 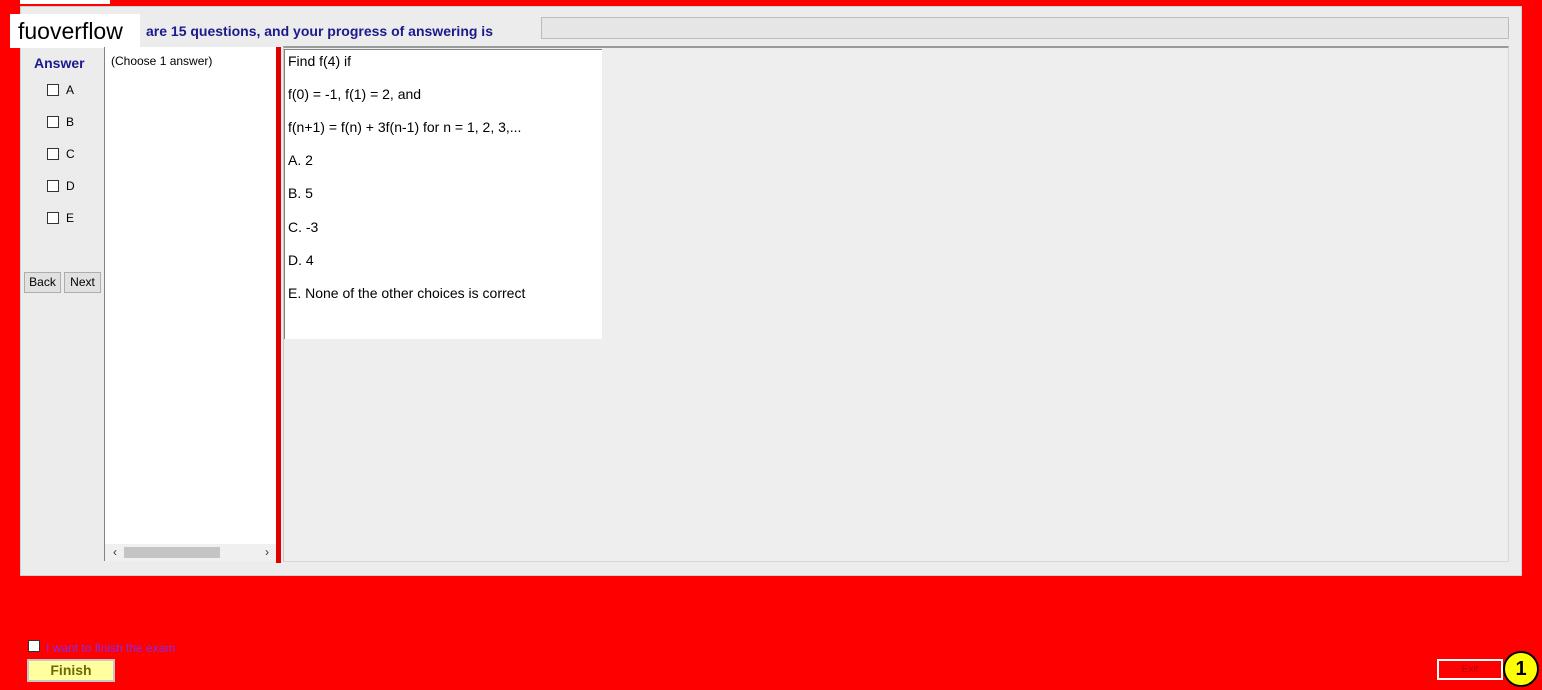 I want to click on panel-splitter, so click(x=278, y=305).